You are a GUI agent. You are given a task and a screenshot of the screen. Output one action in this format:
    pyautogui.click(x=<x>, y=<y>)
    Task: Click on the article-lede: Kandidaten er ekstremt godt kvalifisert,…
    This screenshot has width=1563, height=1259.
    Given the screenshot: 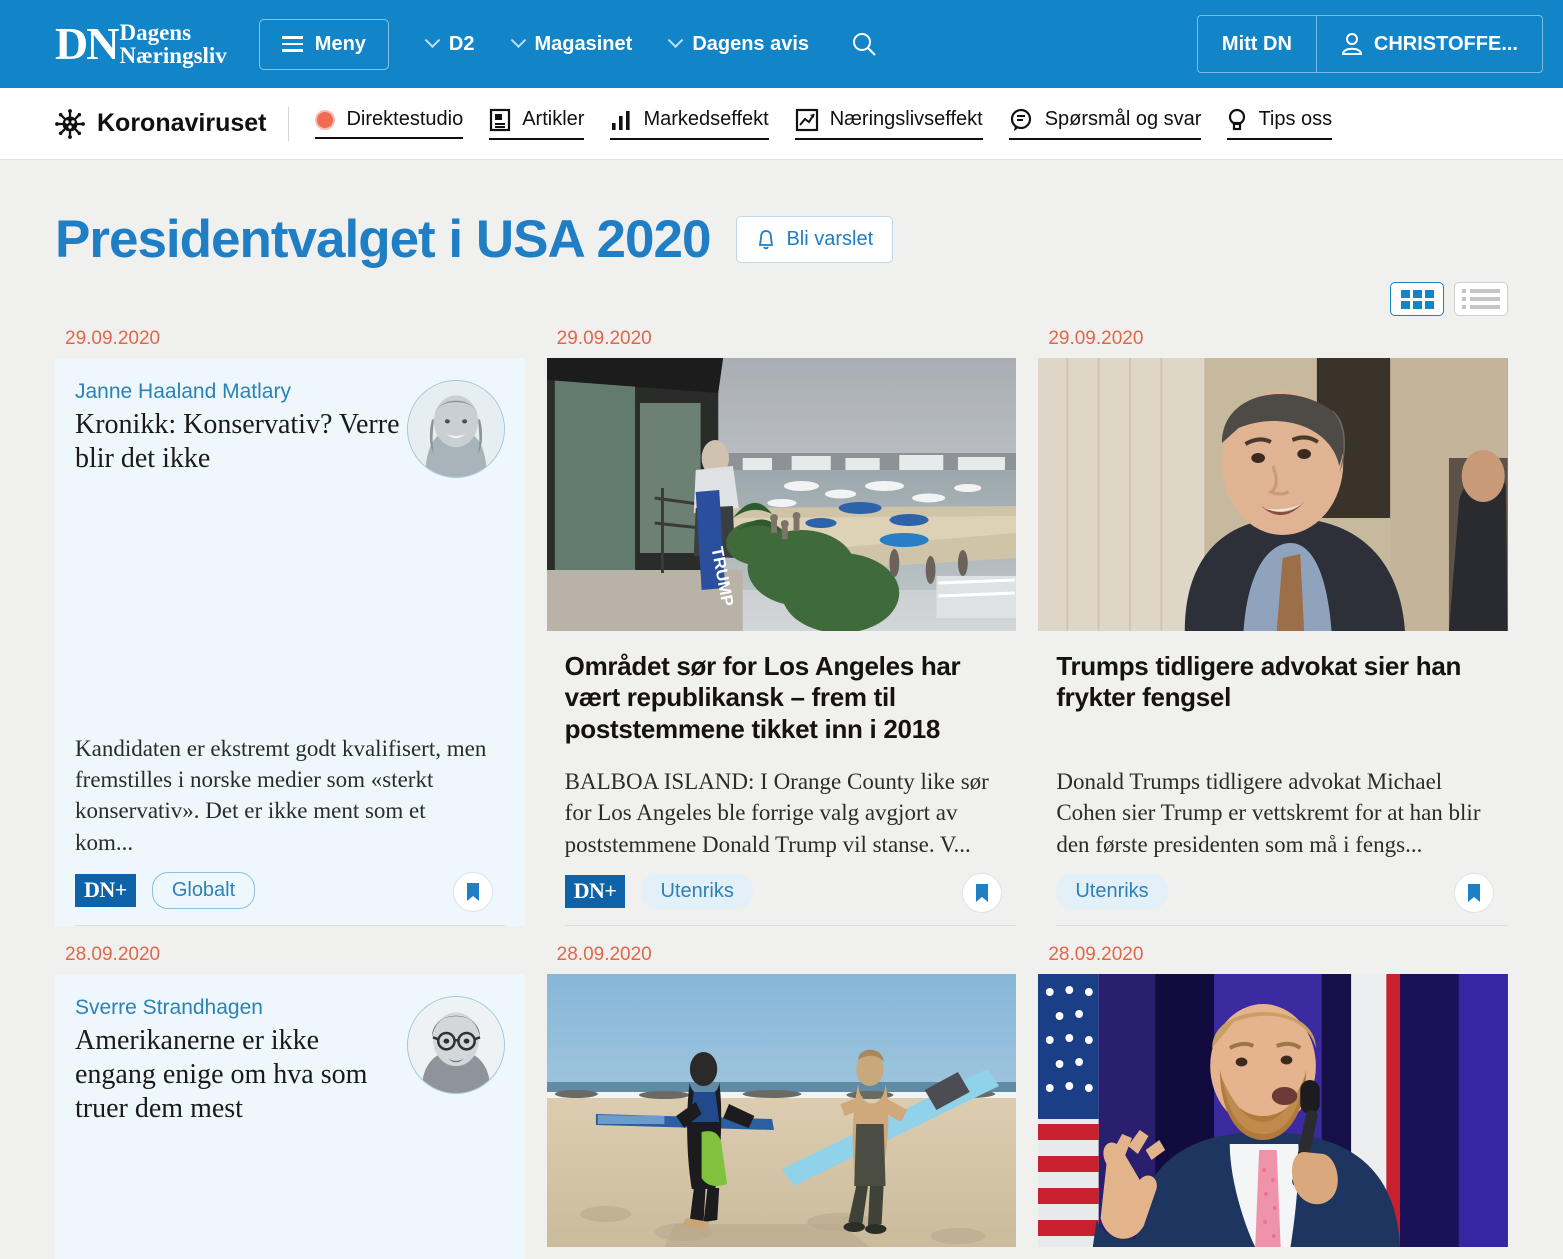 What is the action you would take?
    pyautogui.click(x=281, y=795)
    